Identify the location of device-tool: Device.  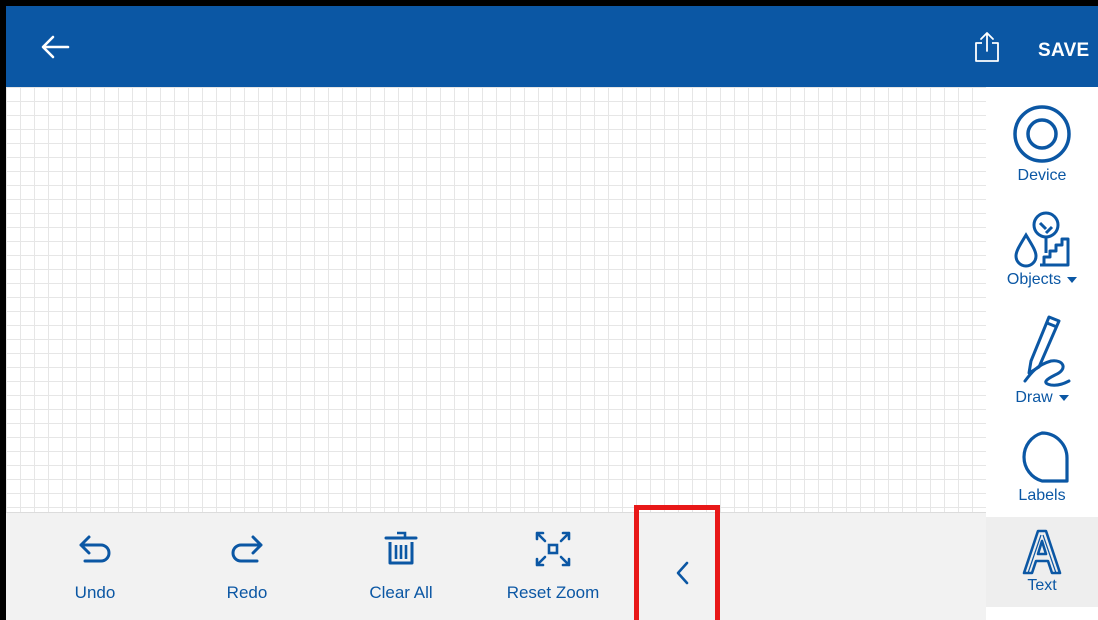
(1042, 144).